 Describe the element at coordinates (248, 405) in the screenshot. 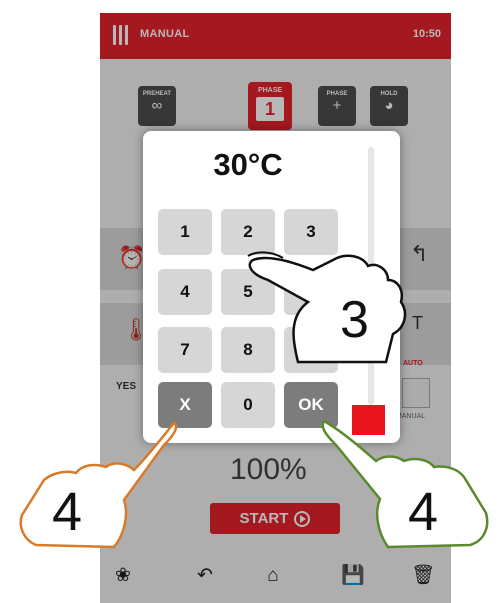

I see `key-0: 0` at that location.